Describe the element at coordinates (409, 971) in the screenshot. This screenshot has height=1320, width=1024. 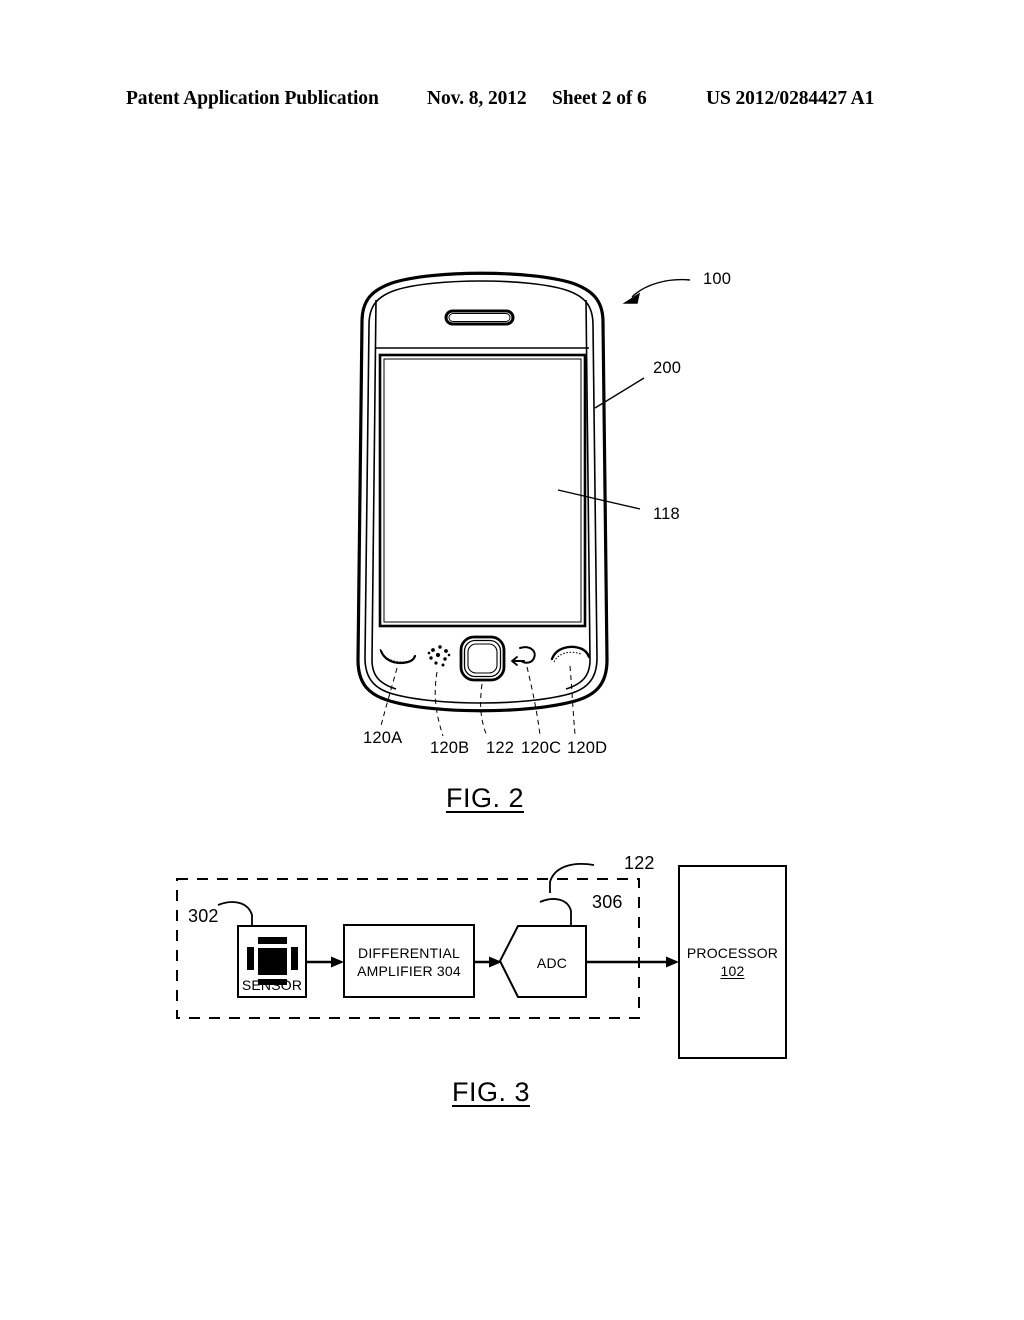
I see `differential-amplifier-label-line2: AMPLIFIER 304` at that location.